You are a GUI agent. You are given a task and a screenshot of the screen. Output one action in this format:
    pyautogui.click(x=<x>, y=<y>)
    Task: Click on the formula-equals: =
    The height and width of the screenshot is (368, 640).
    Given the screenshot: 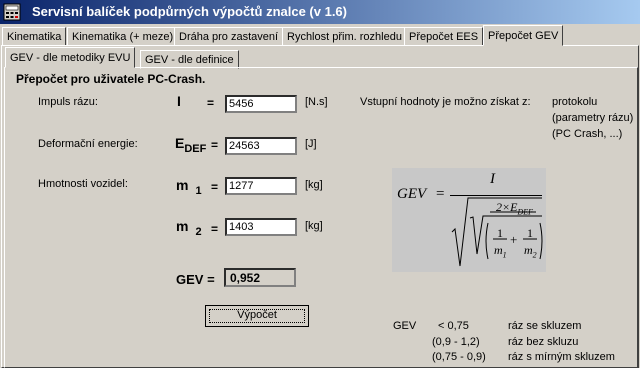 What is the action you would take?
    pyautogui.click(x=440, y=194)
    